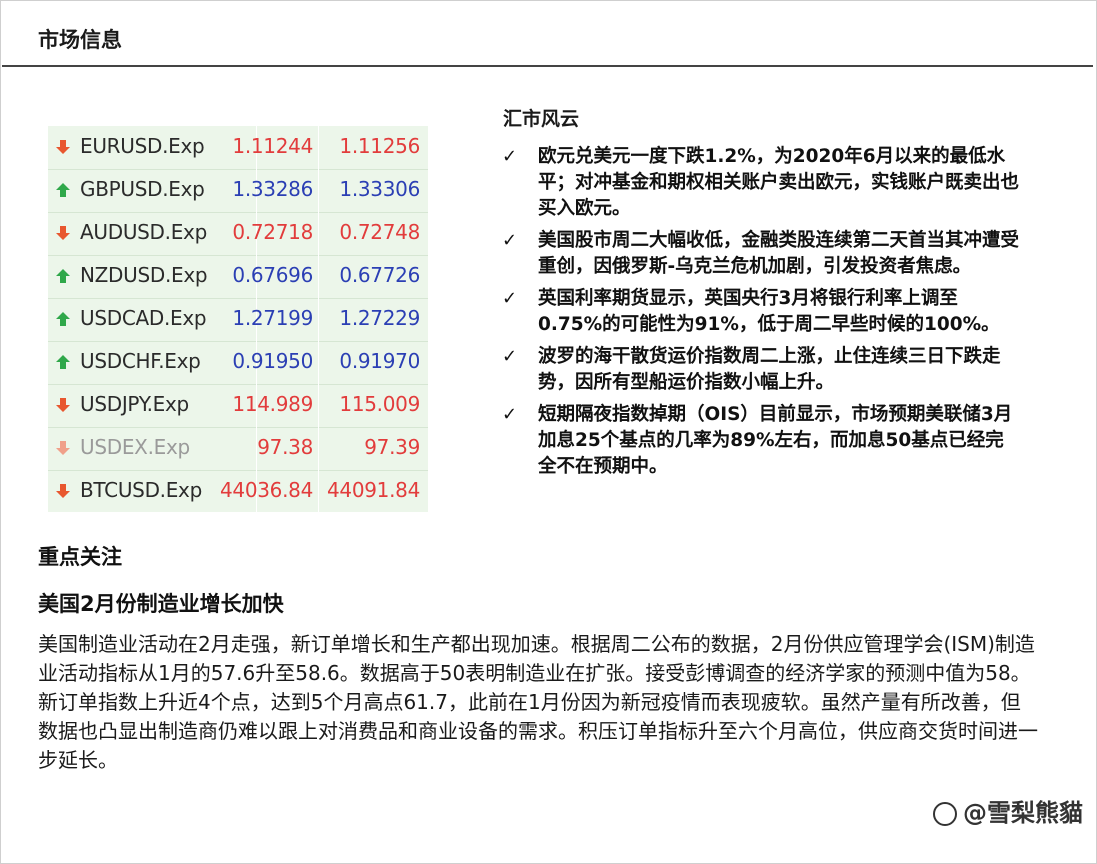 Image resolution: width=1097 pixels, height=864 pixels. I want to click on quote-row: USDCHF.Exp 0.91950 0.91970, so click(238, 363).